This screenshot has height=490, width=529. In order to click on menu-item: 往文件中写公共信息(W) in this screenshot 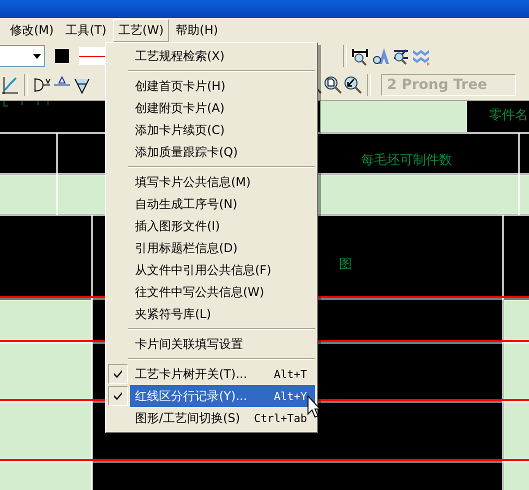, I will do `click(222, 292)`.